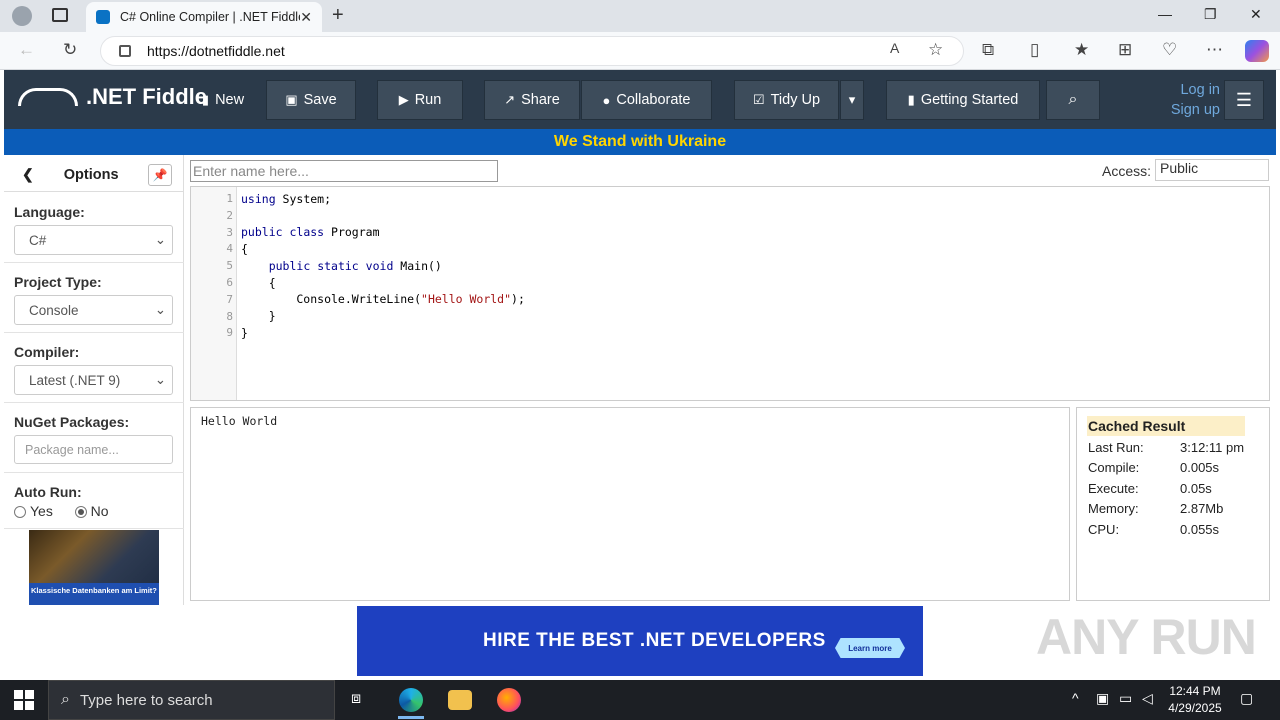 The width and height of the screenshot is (1280, 720). I want to click on play-icon: ▶, so click(403, 99).